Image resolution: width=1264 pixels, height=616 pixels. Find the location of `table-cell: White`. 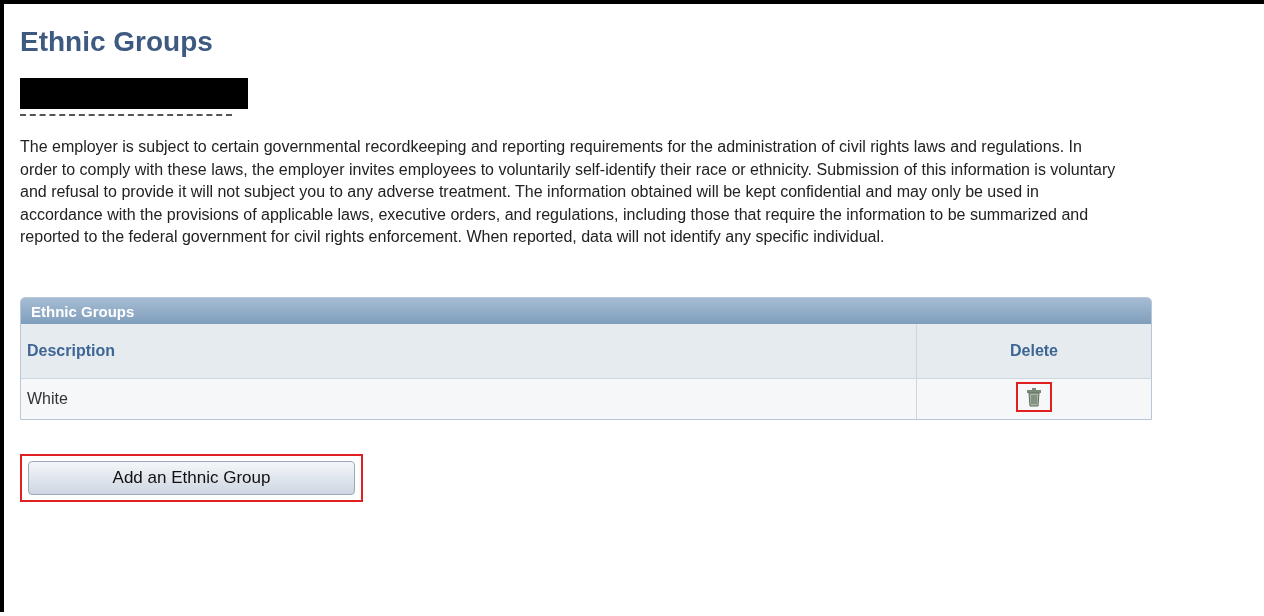

table-cell: White is located at coordinates (469, 398).